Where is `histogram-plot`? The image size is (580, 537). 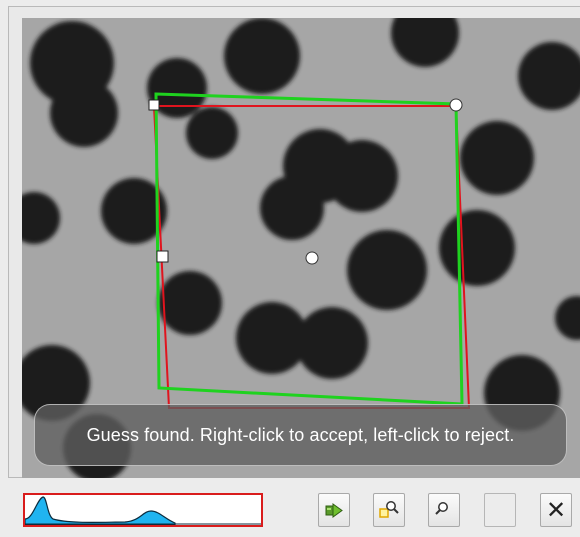
histogram-plot is located at coordinates (143, 510).